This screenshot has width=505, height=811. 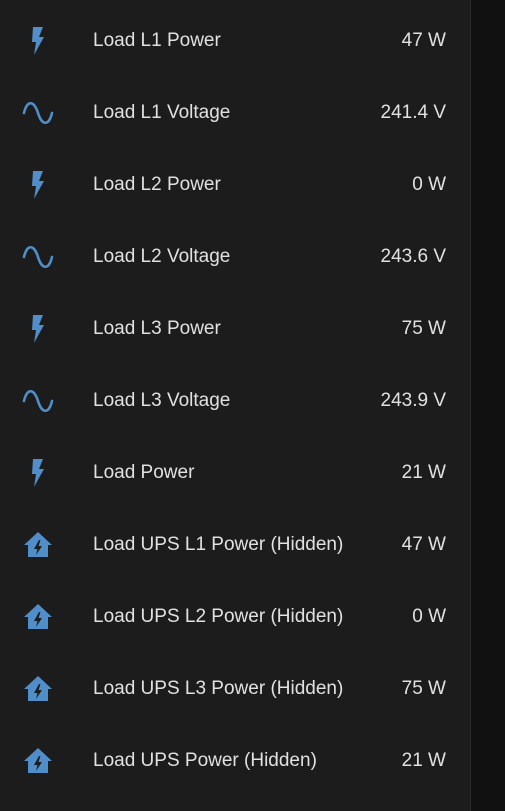 What do you see at coordinates (218, 544) in the screenshot?
I see `entity-label: Load UPS L1 Power (Hidden)` at bounding box center [218, 544].